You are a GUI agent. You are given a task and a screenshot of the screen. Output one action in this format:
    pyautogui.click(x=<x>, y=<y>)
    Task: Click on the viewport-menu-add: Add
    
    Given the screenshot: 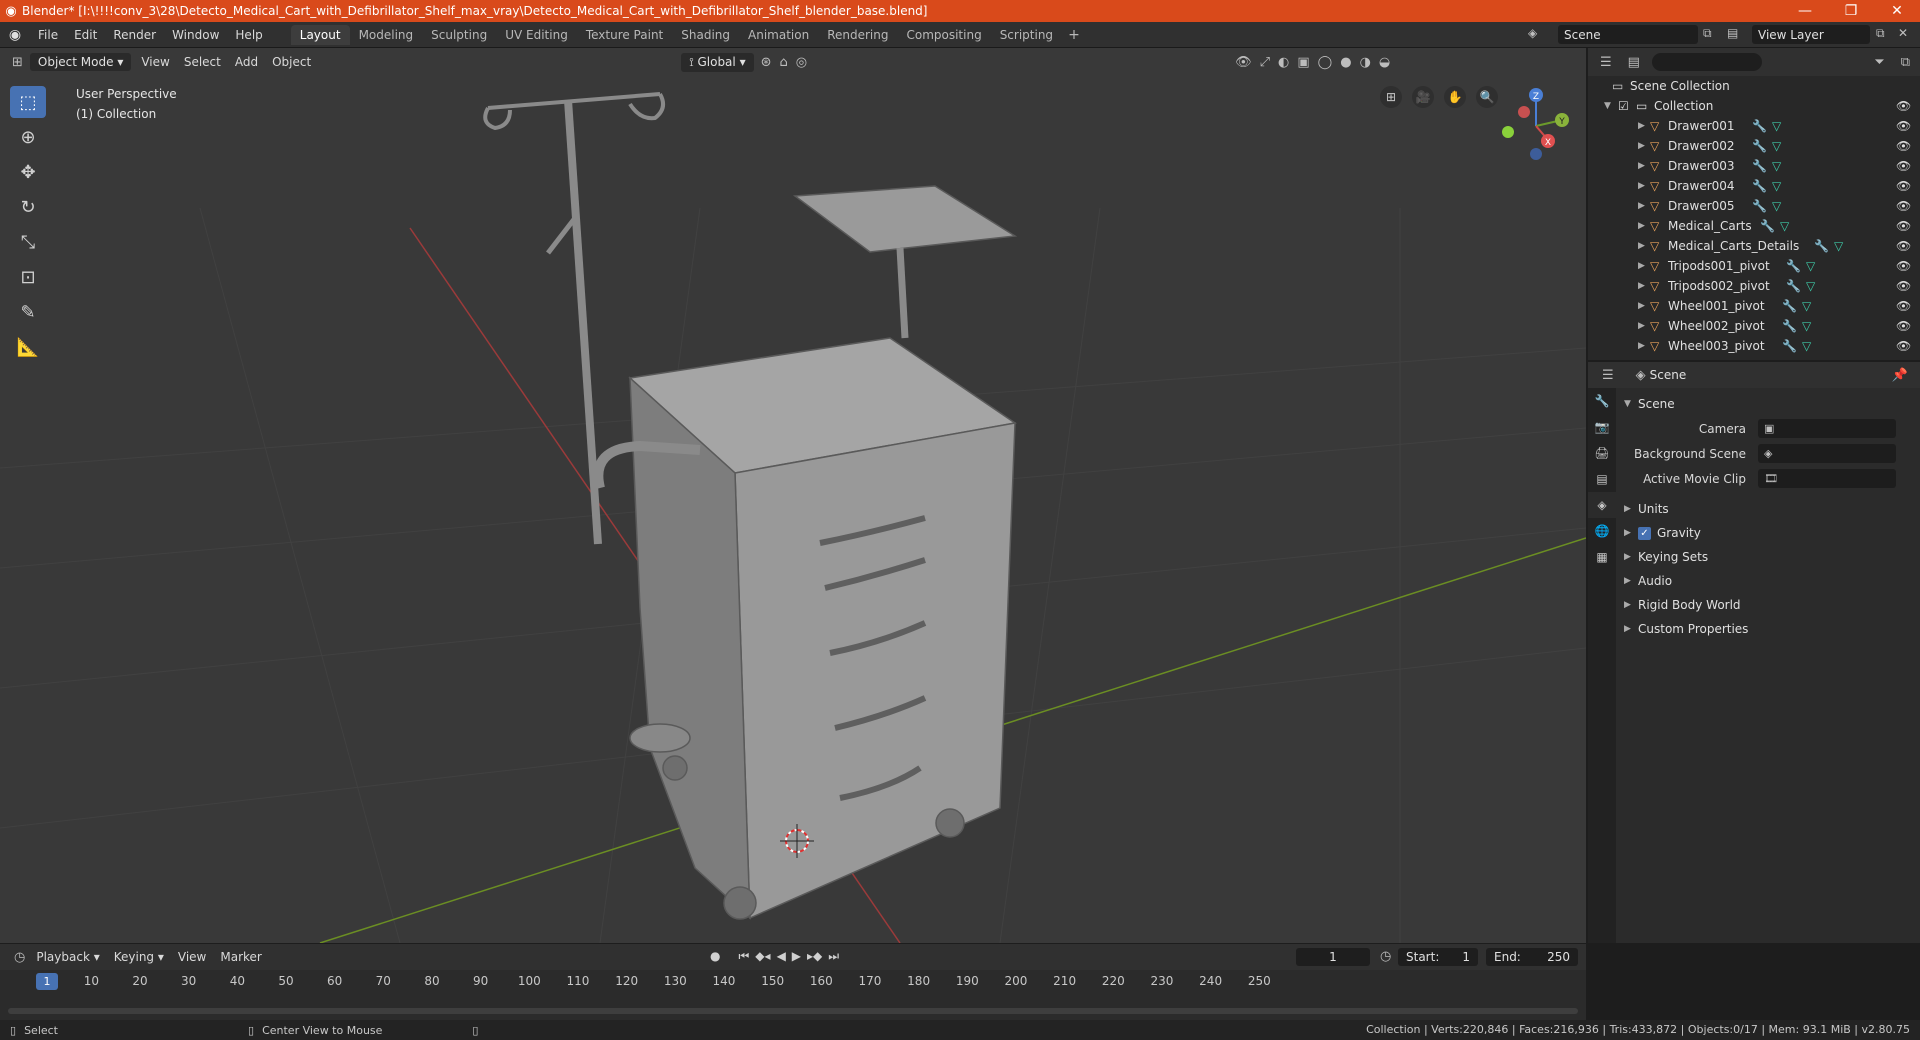 What is the action you would take?
    pyautogui.click(x=246, y=62)
    